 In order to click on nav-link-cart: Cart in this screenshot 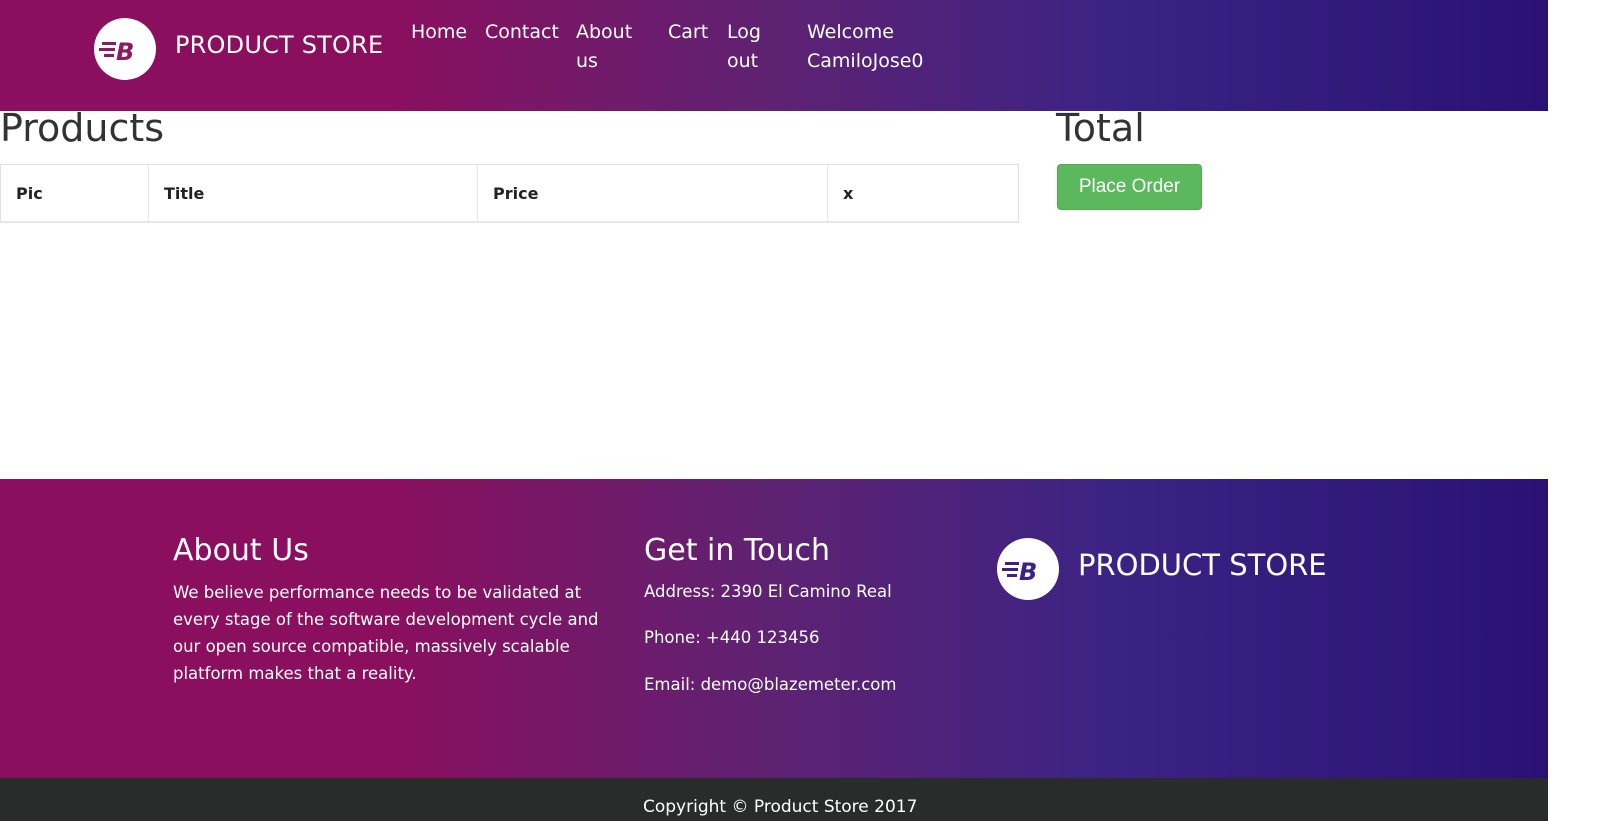, I will do `click(688, 32)`.